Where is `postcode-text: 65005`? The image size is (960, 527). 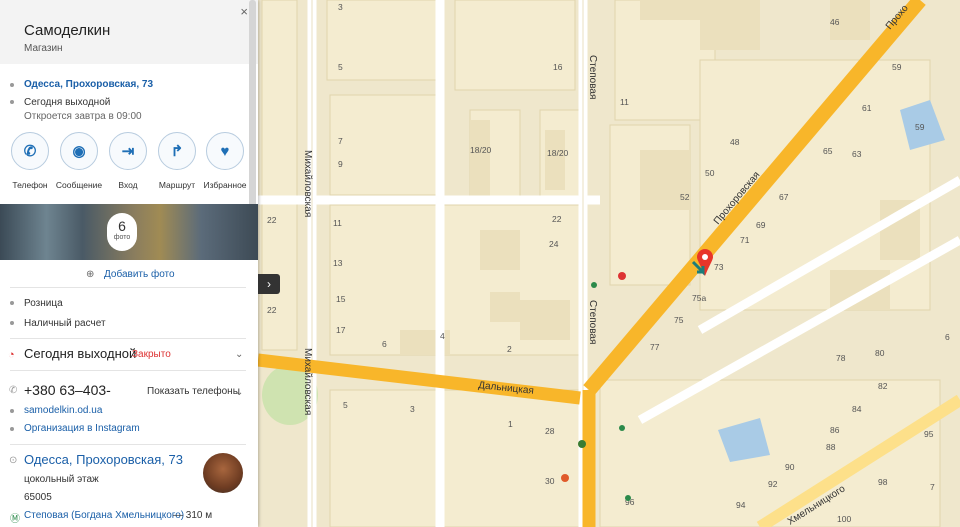 postcode-text: 65005 is located at coordinates (38, 497).